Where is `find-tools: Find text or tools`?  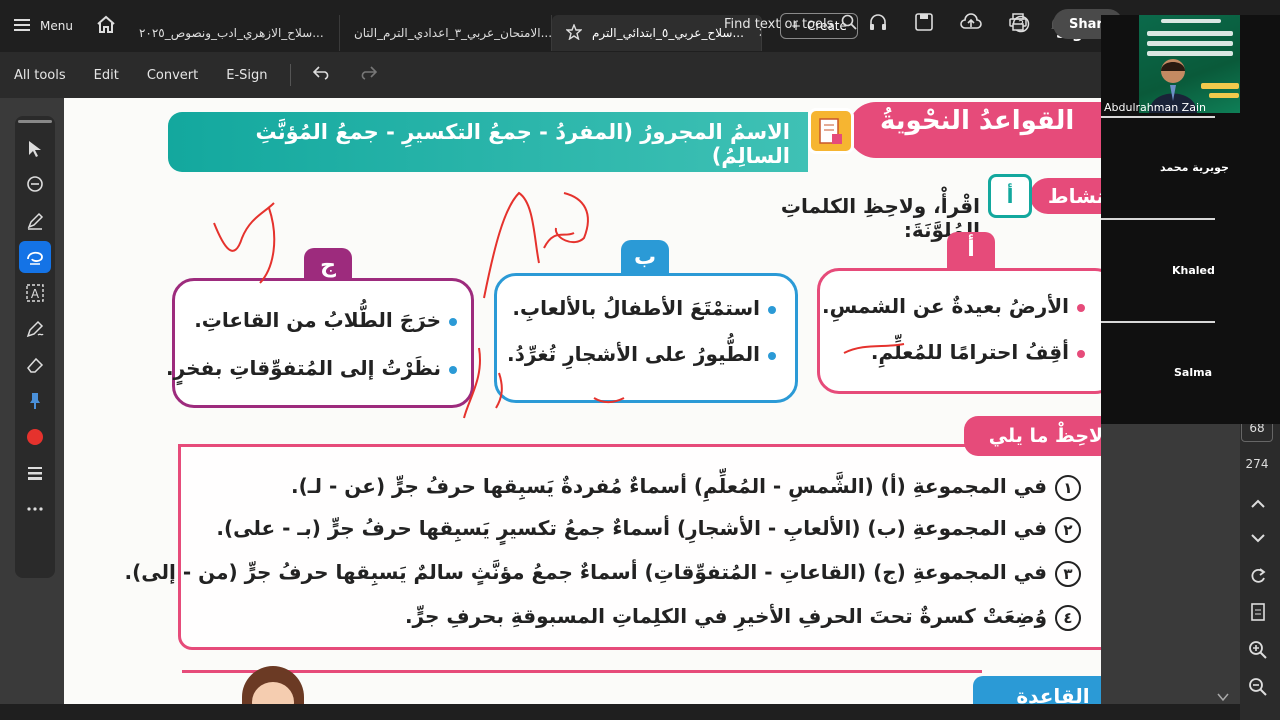
find-tools: Find text or tools is located at coordinates (791, 24).